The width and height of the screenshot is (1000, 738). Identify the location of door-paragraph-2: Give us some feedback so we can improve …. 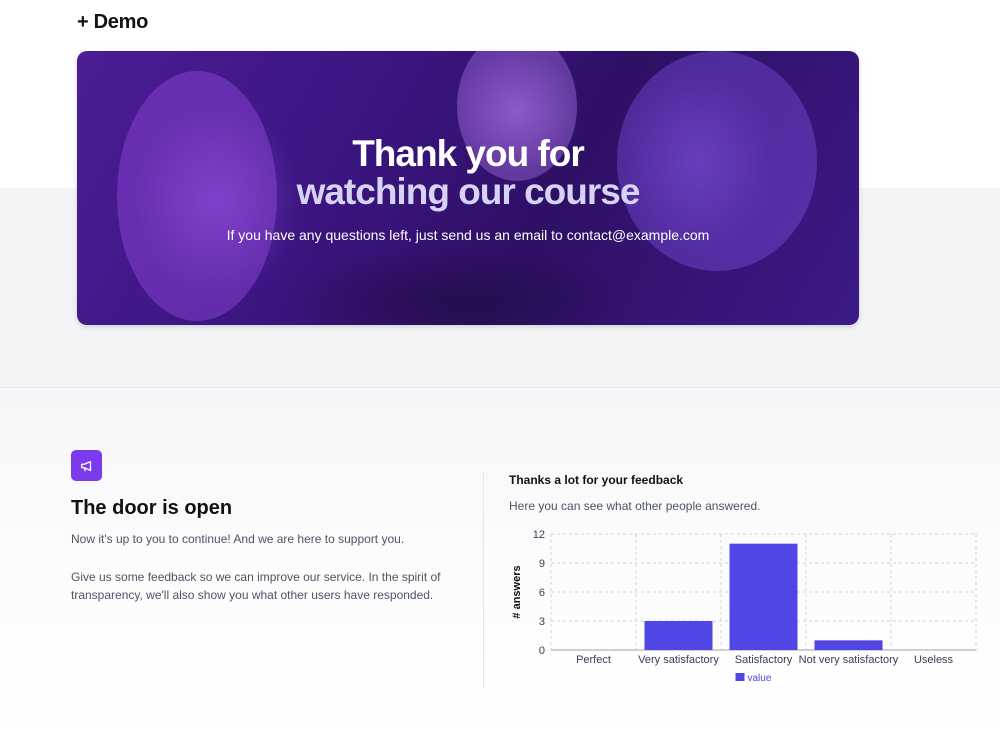
(256, 586).